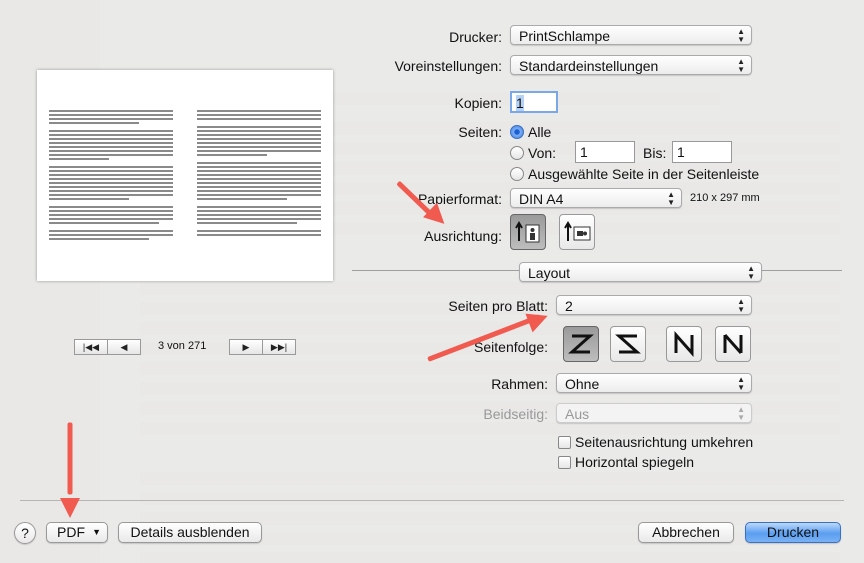 This screenshot has width=864, height=563. I want to click on section-value: Layout, so click(549, 273).